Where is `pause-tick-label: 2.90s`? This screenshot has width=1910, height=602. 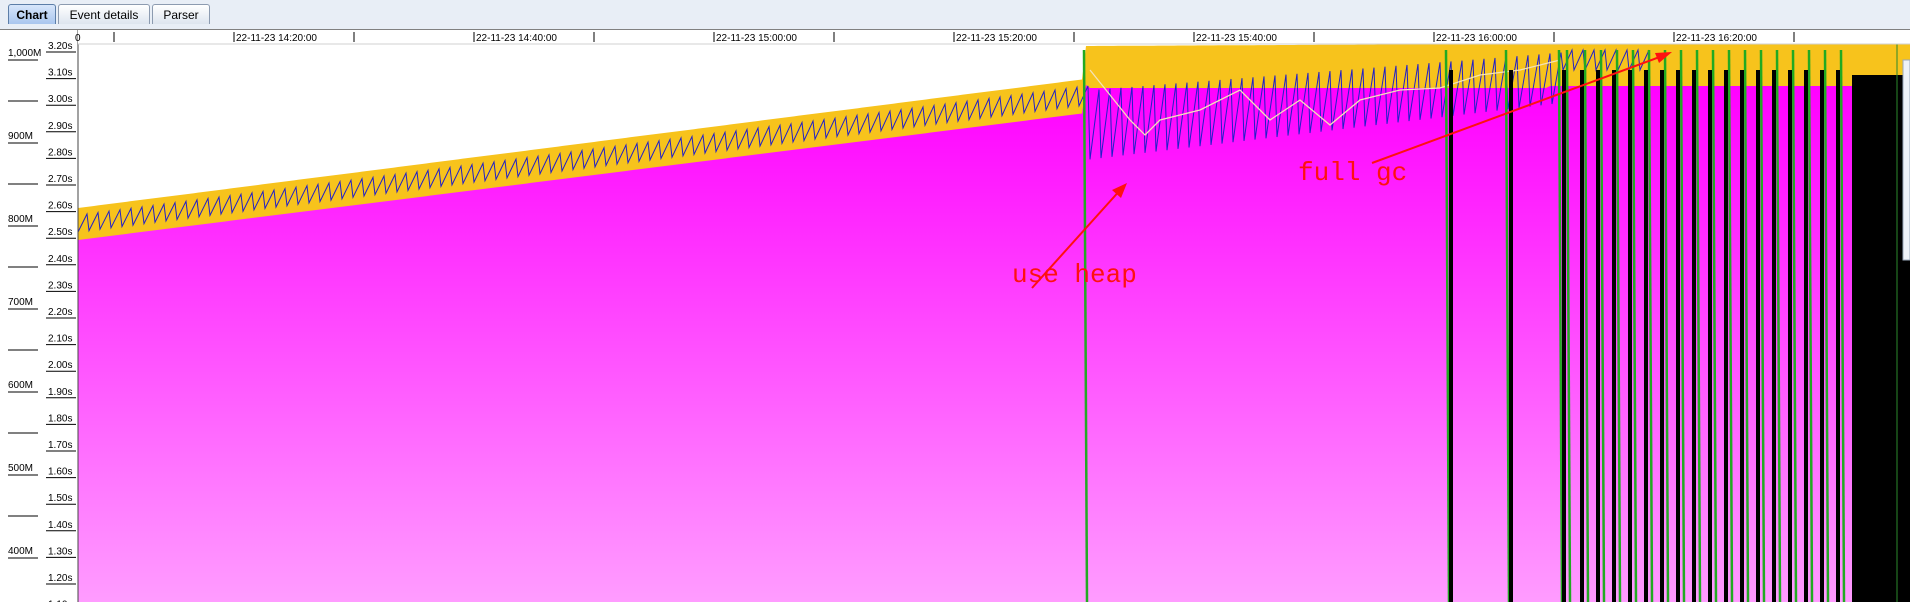 pause-tick-label: 2.90s is located at coordinates (60, 126).